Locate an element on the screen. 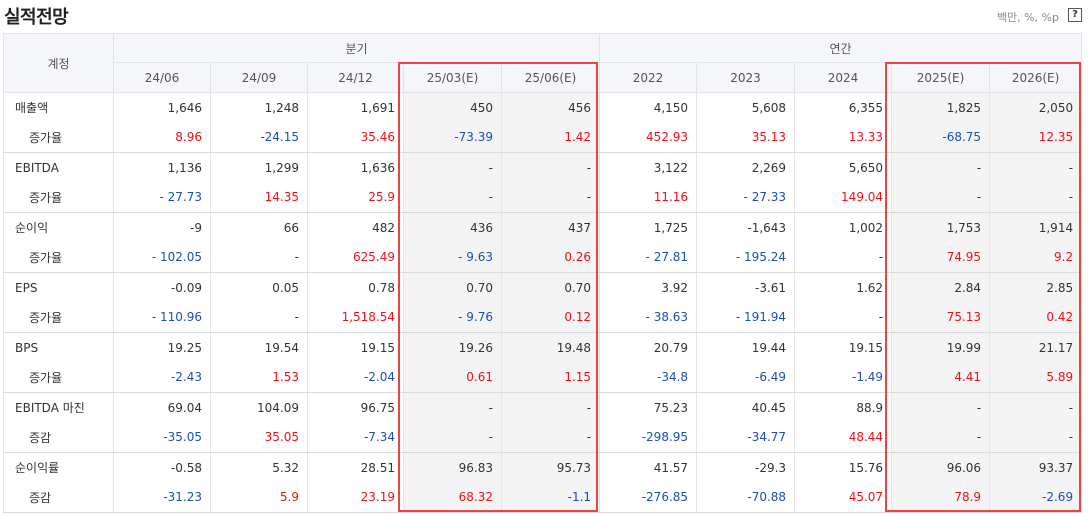 The width and height of the screenshot is (1089, 516). table-cell: 15.76 is located at coordinates (843, 467).